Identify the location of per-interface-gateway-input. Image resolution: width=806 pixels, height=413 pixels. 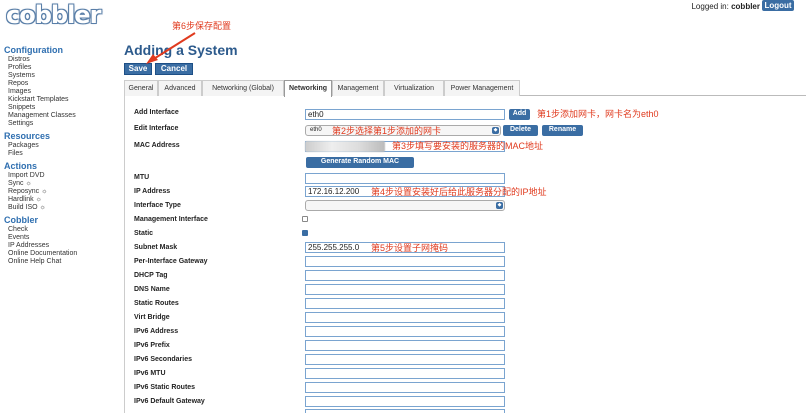
(405, 261).